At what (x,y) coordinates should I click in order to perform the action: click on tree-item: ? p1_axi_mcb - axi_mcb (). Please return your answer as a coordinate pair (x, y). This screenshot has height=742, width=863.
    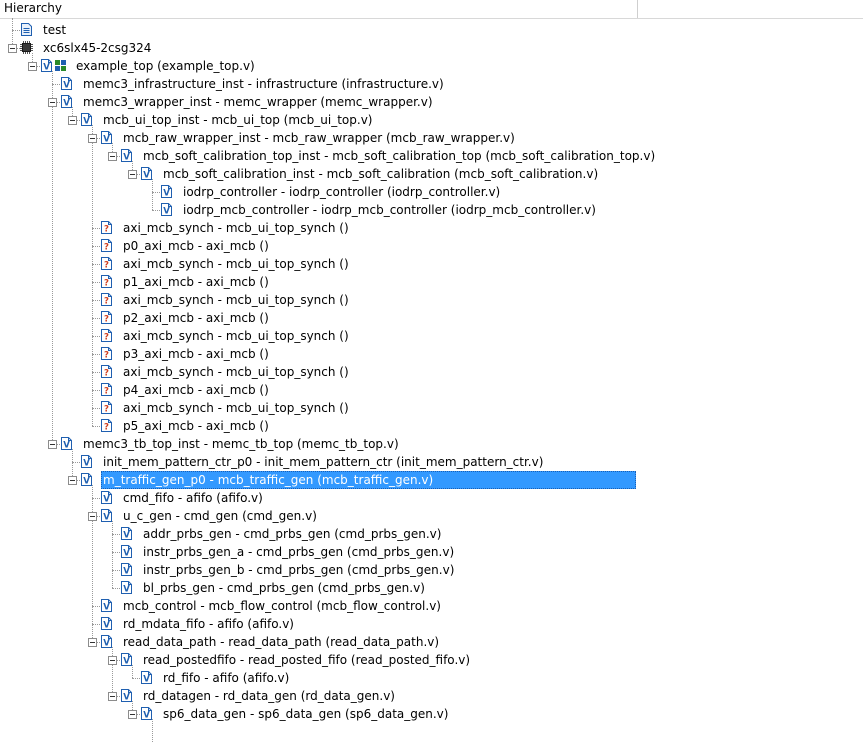
    Looking at the image, I should click on (431, 282).